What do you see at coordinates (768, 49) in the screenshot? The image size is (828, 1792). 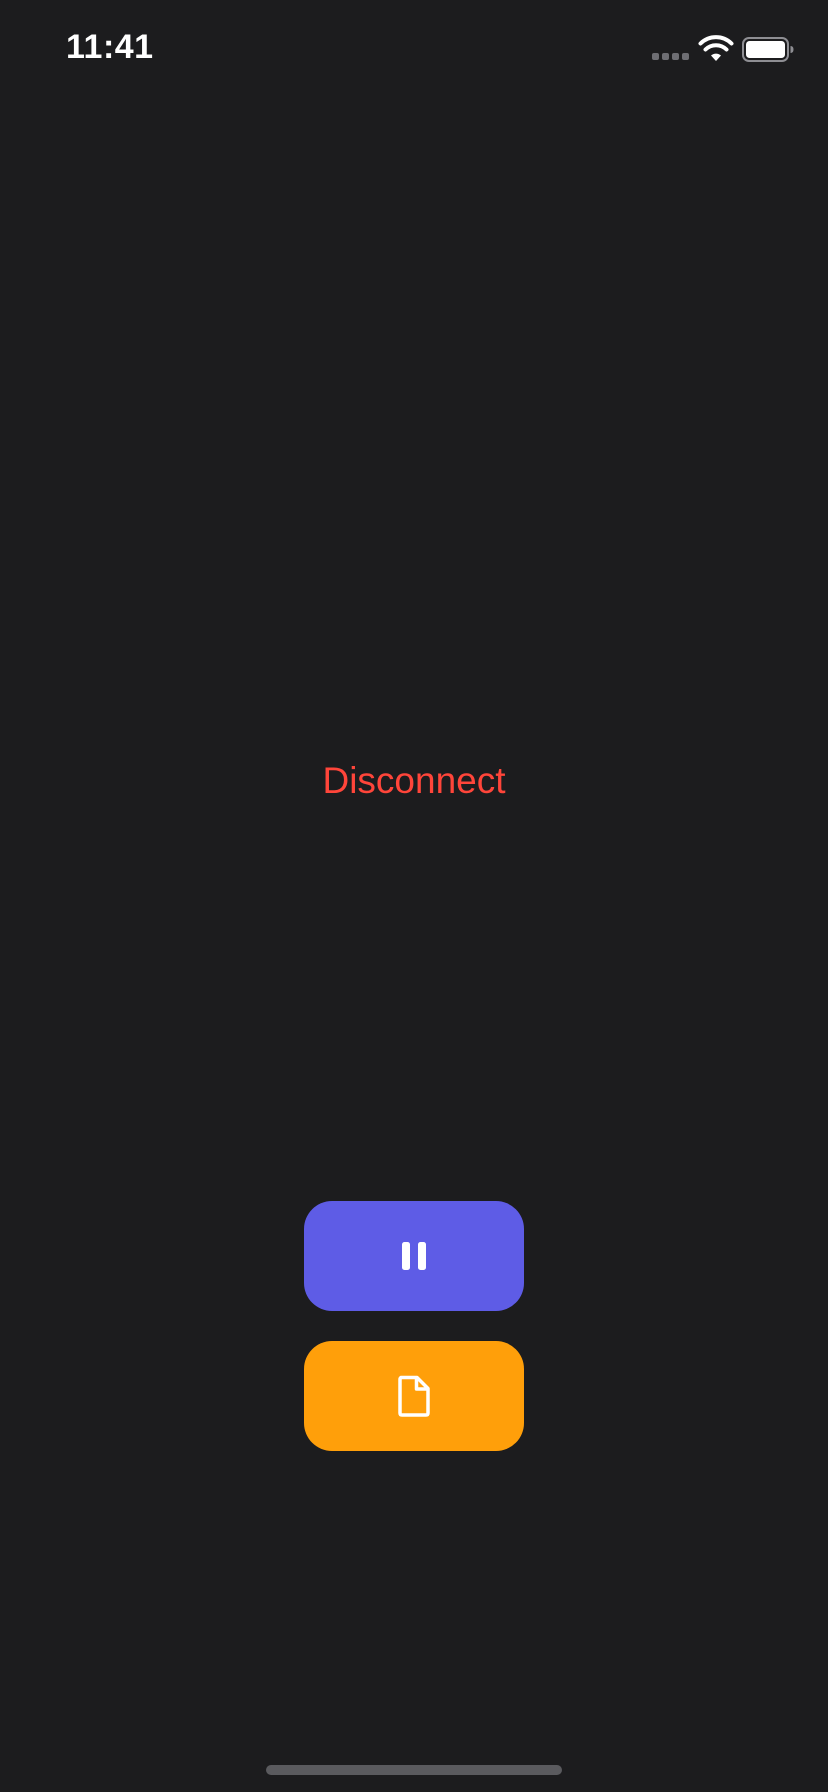 I see `battery-full-icon` at bounding box center [768, 49].